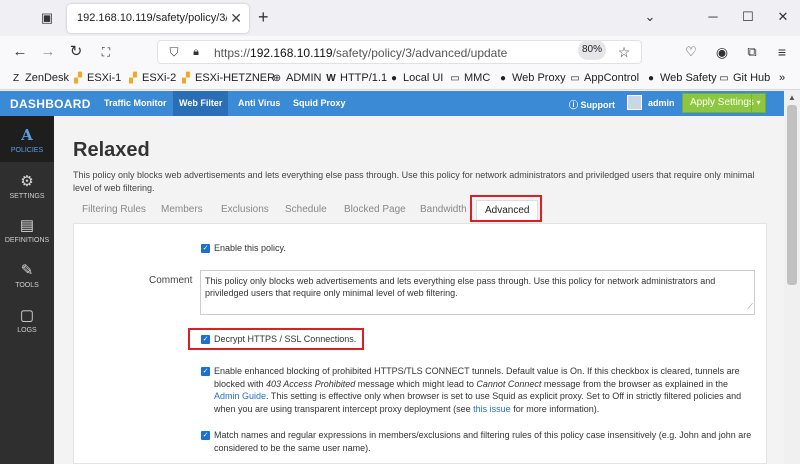  Describe the element at coordinates (650, 17) in the screenshot. I see `tab-overflow-chevron-icon: ⌄` at that location.